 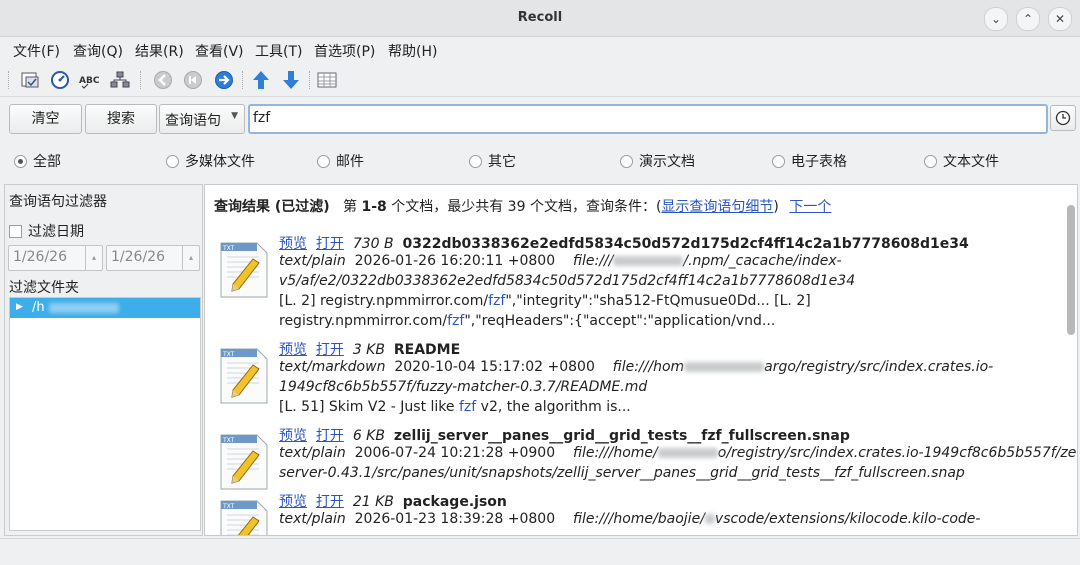 What do you see at coordinates (332, 367) in the screenshot?
I see `mime-type: text/markdown` at bounding box center [332, 367].